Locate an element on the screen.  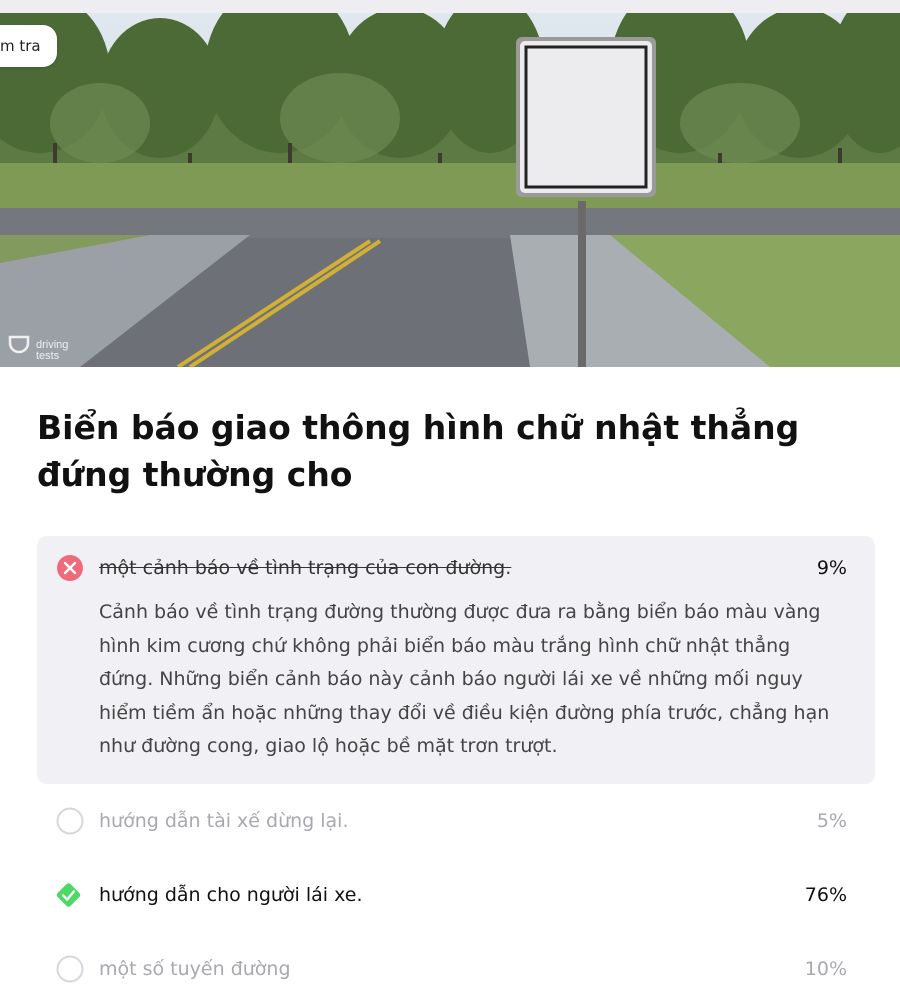
top-strip is located at coordinates (450, 6).